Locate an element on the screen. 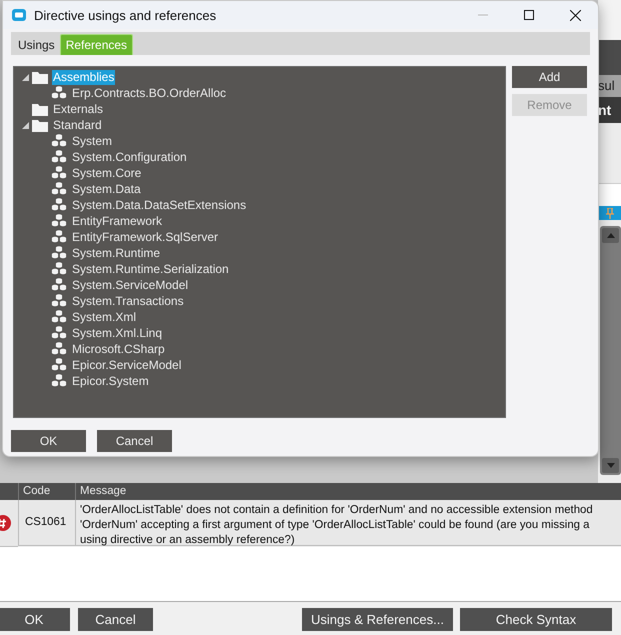  tree-item: System is located at coordinates (92, 141).